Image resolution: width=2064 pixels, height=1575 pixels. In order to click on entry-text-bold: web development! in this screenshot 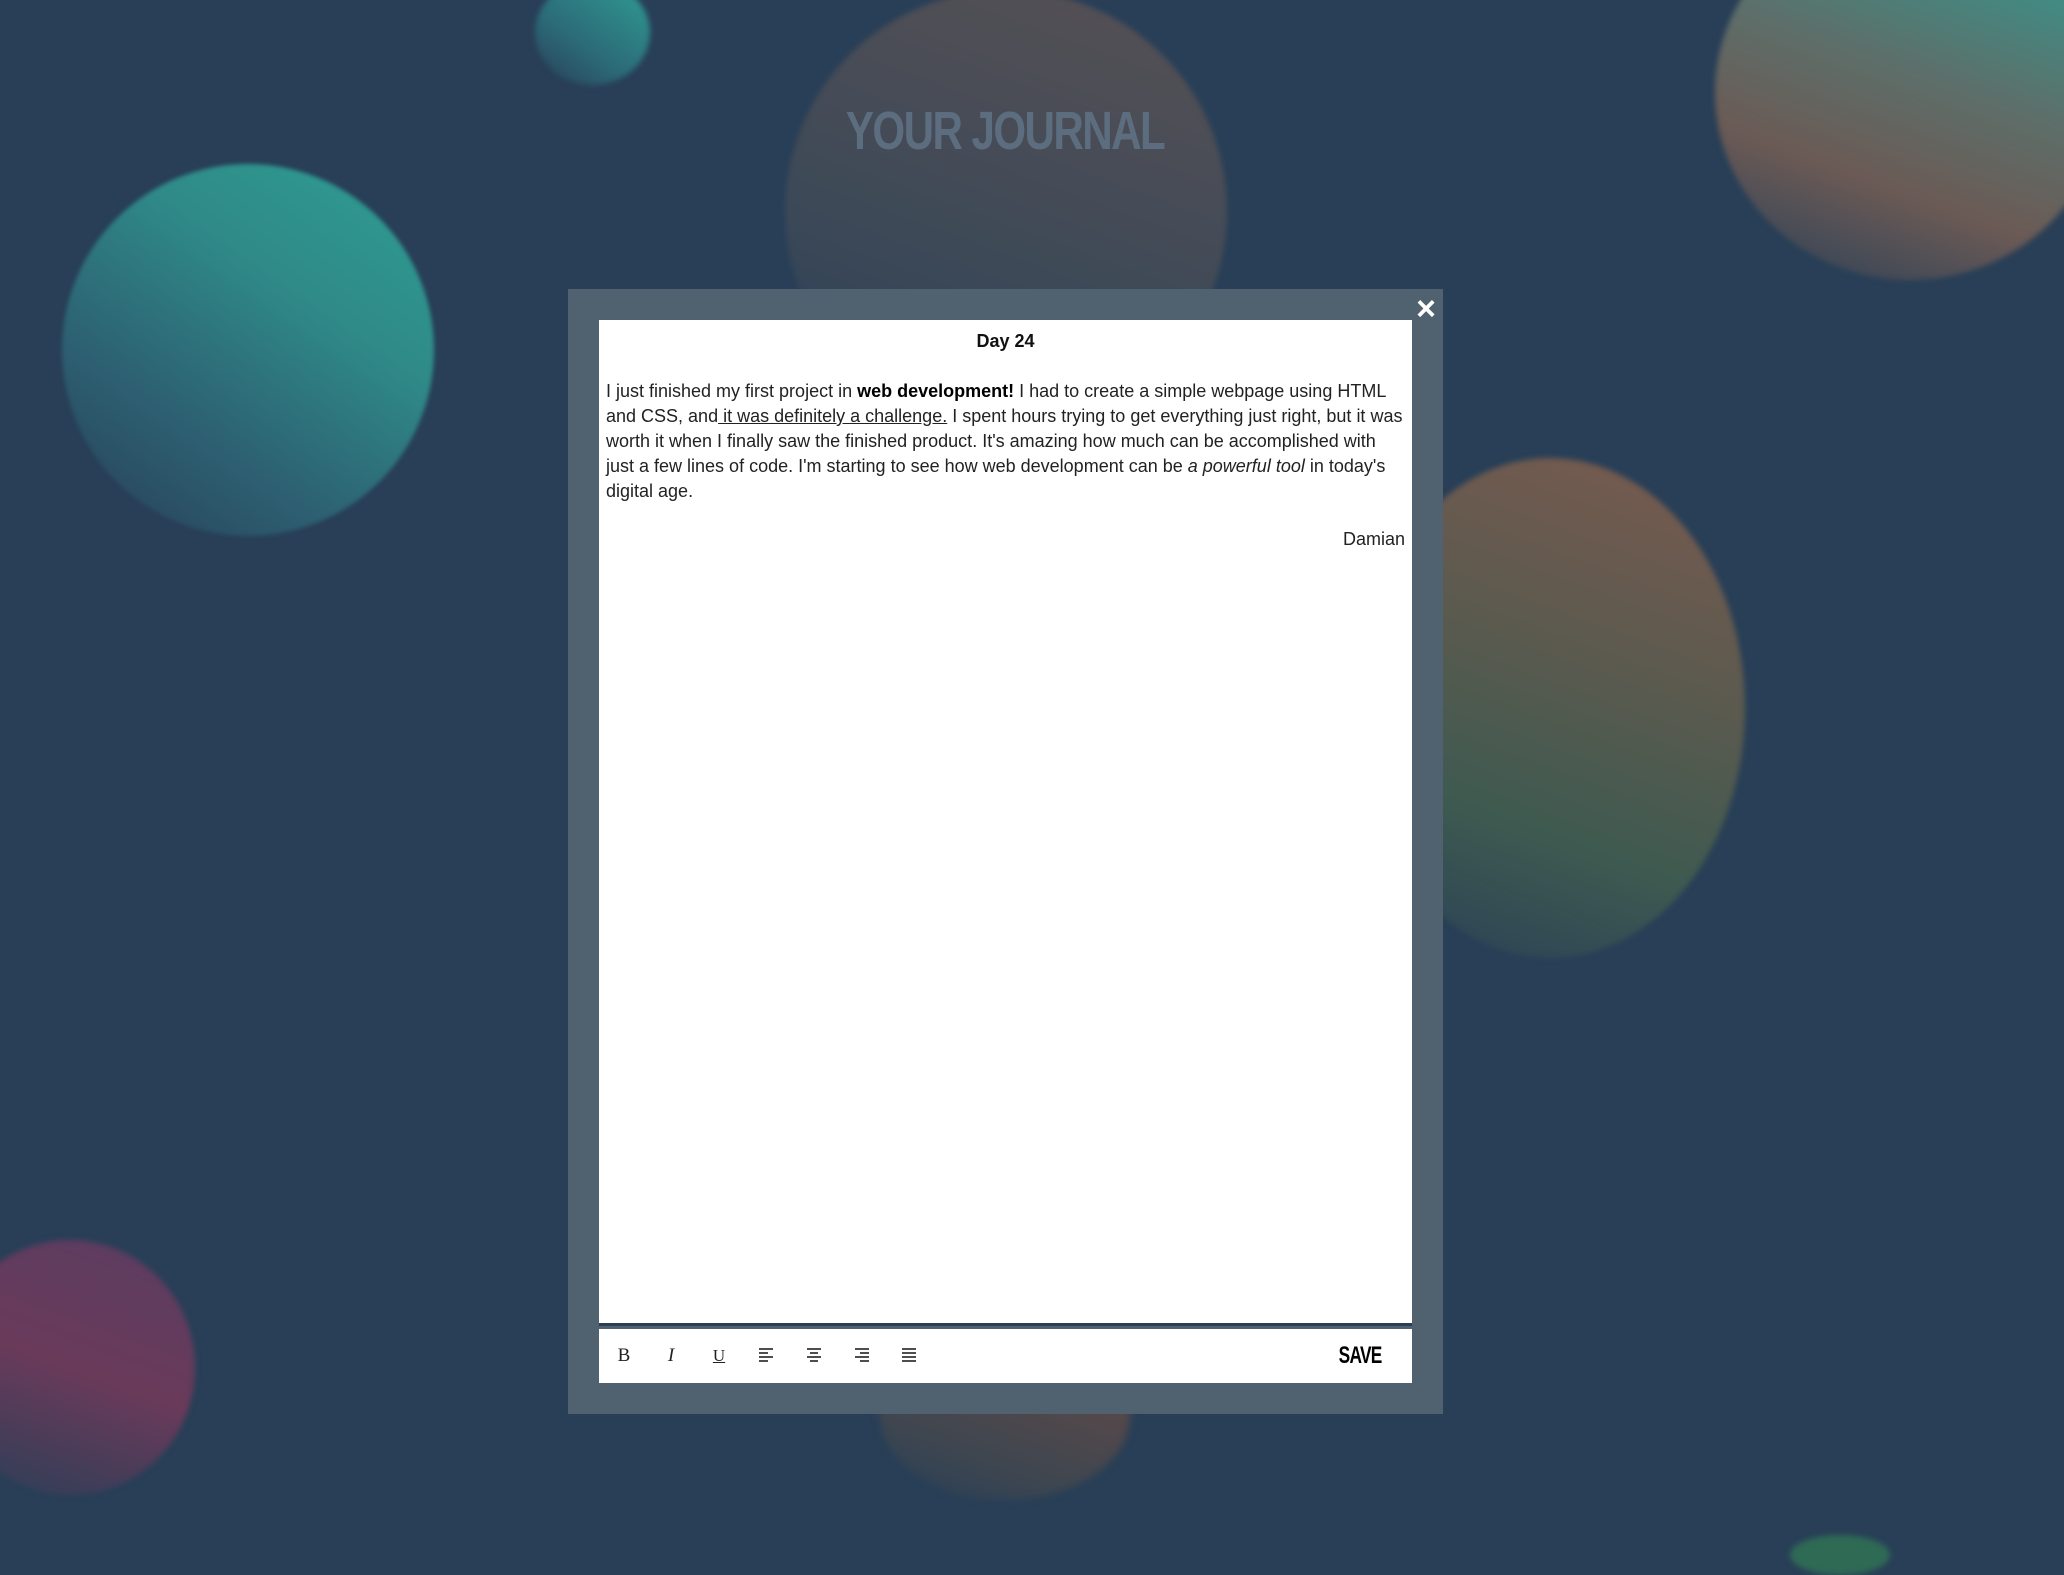, I will do `click(936, 391)`.